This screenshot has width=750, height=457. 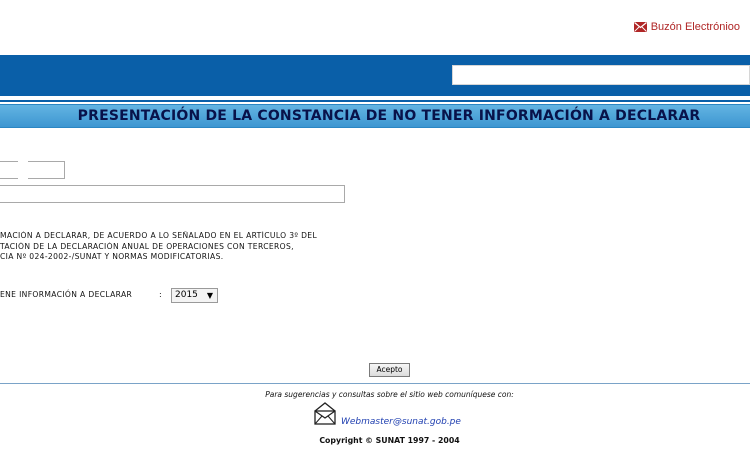 I want to click on year-selected-value: 2015, so click(x=186, y=295).